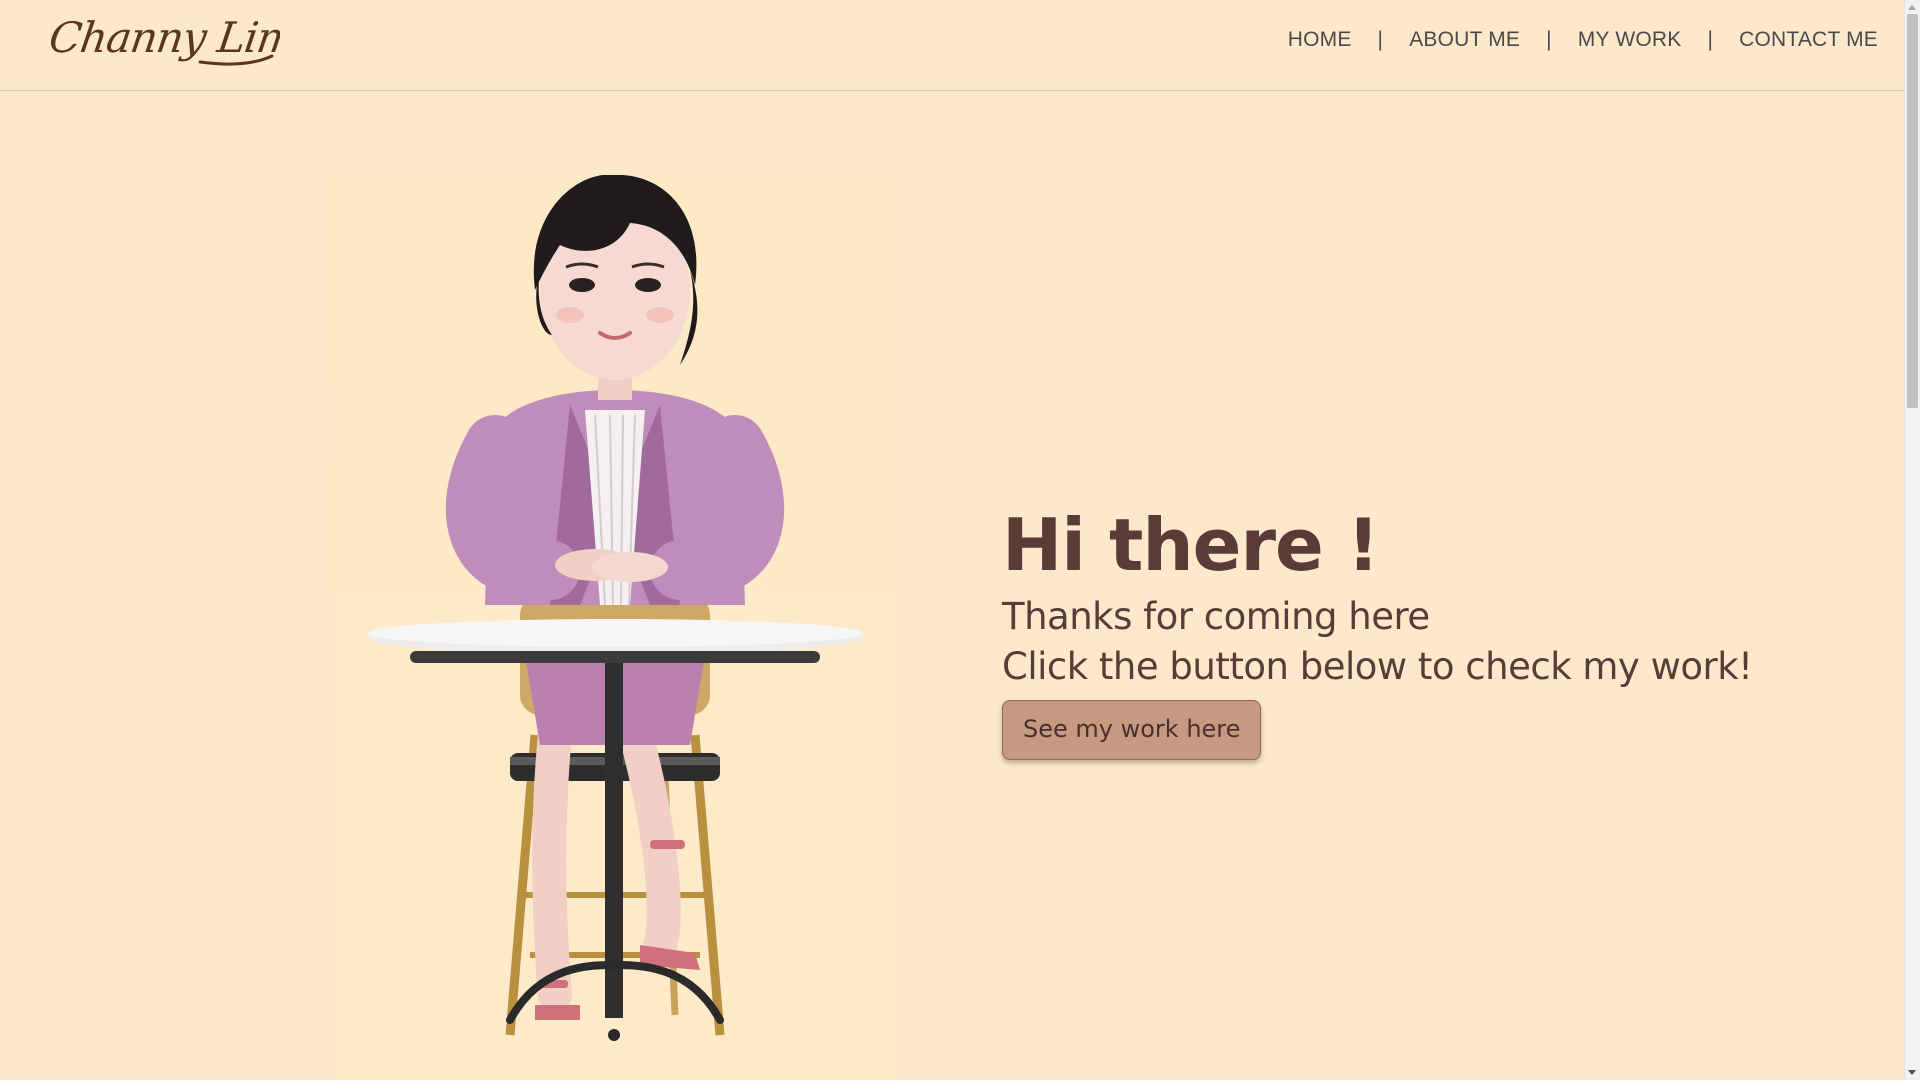  I want to click on scroll-down-arrow-icon, so click(1912, 1072).